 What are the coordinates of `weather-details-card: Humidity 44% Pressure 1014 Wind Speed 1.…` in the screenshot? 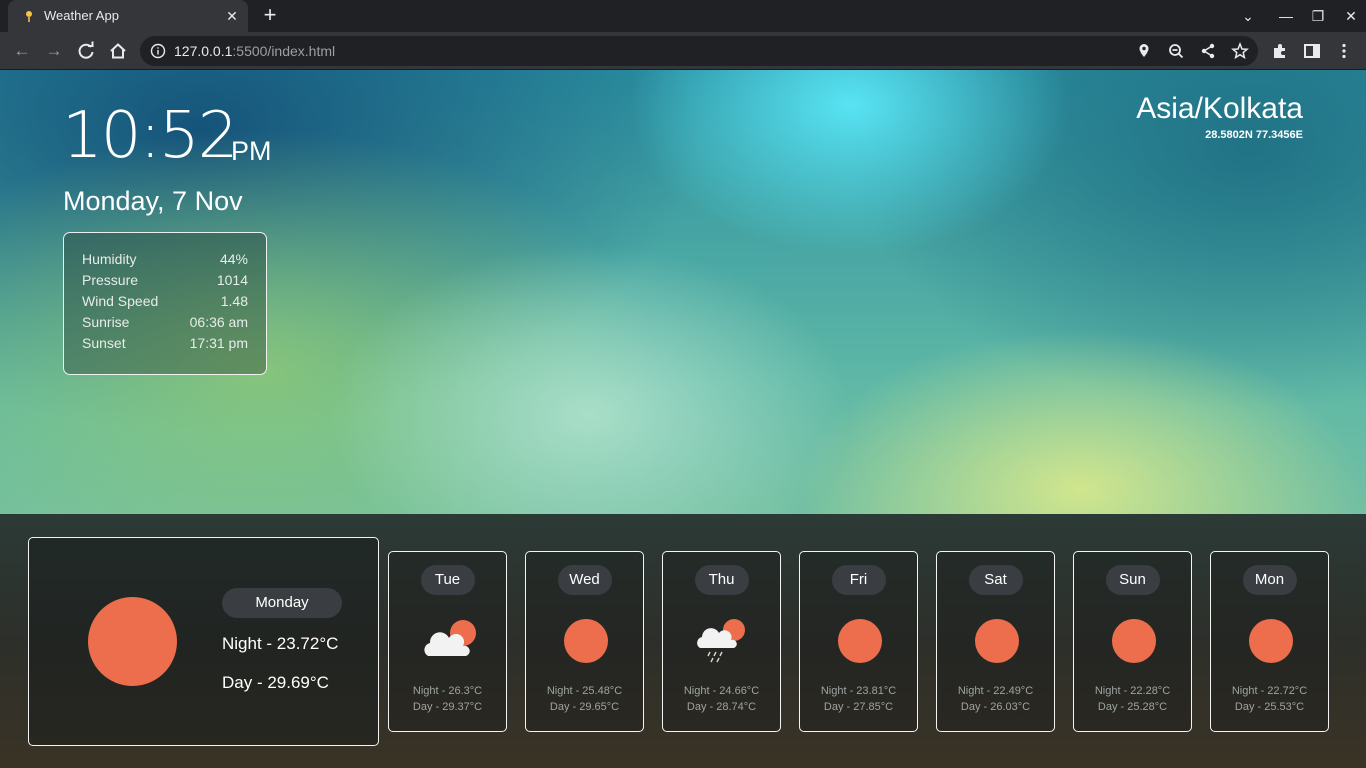 It's located at (165, 303).